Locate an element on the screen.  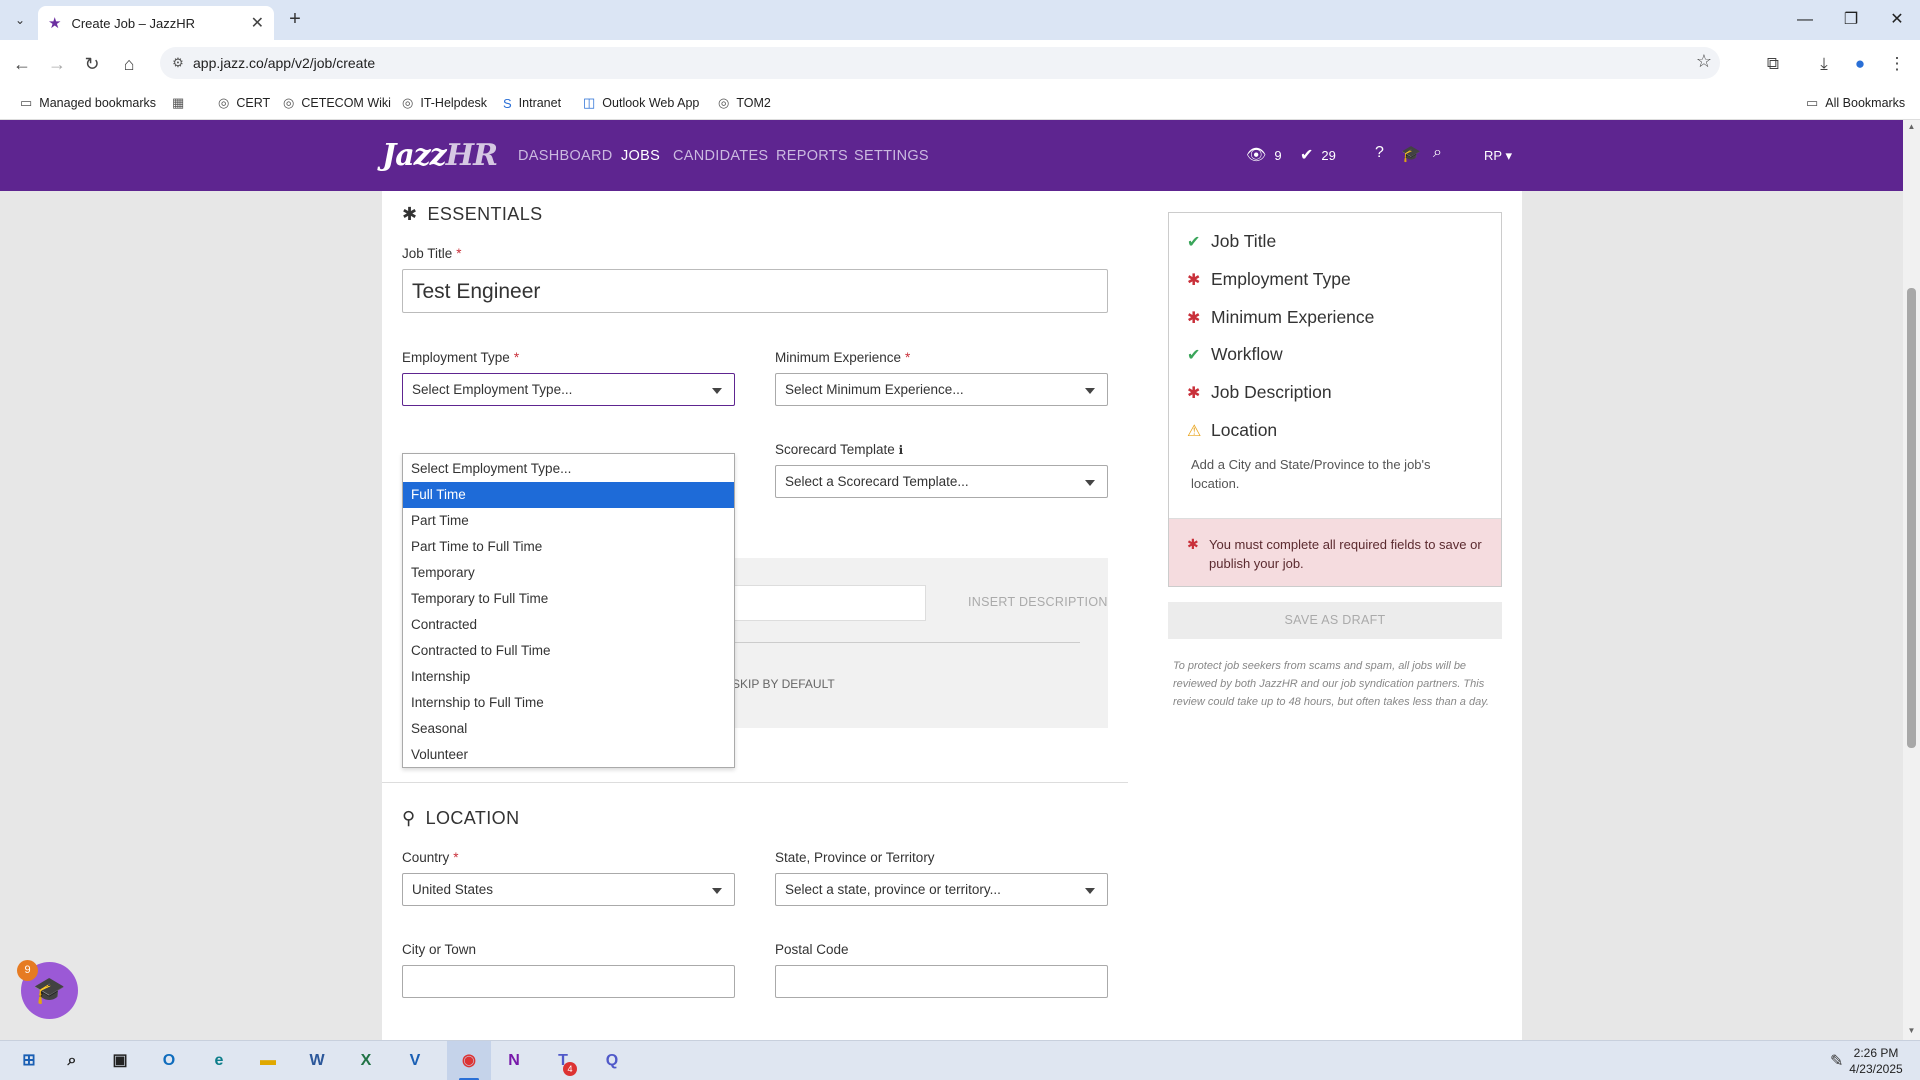
postal-code-label: Postal Code is located at coordinates (812, 949).